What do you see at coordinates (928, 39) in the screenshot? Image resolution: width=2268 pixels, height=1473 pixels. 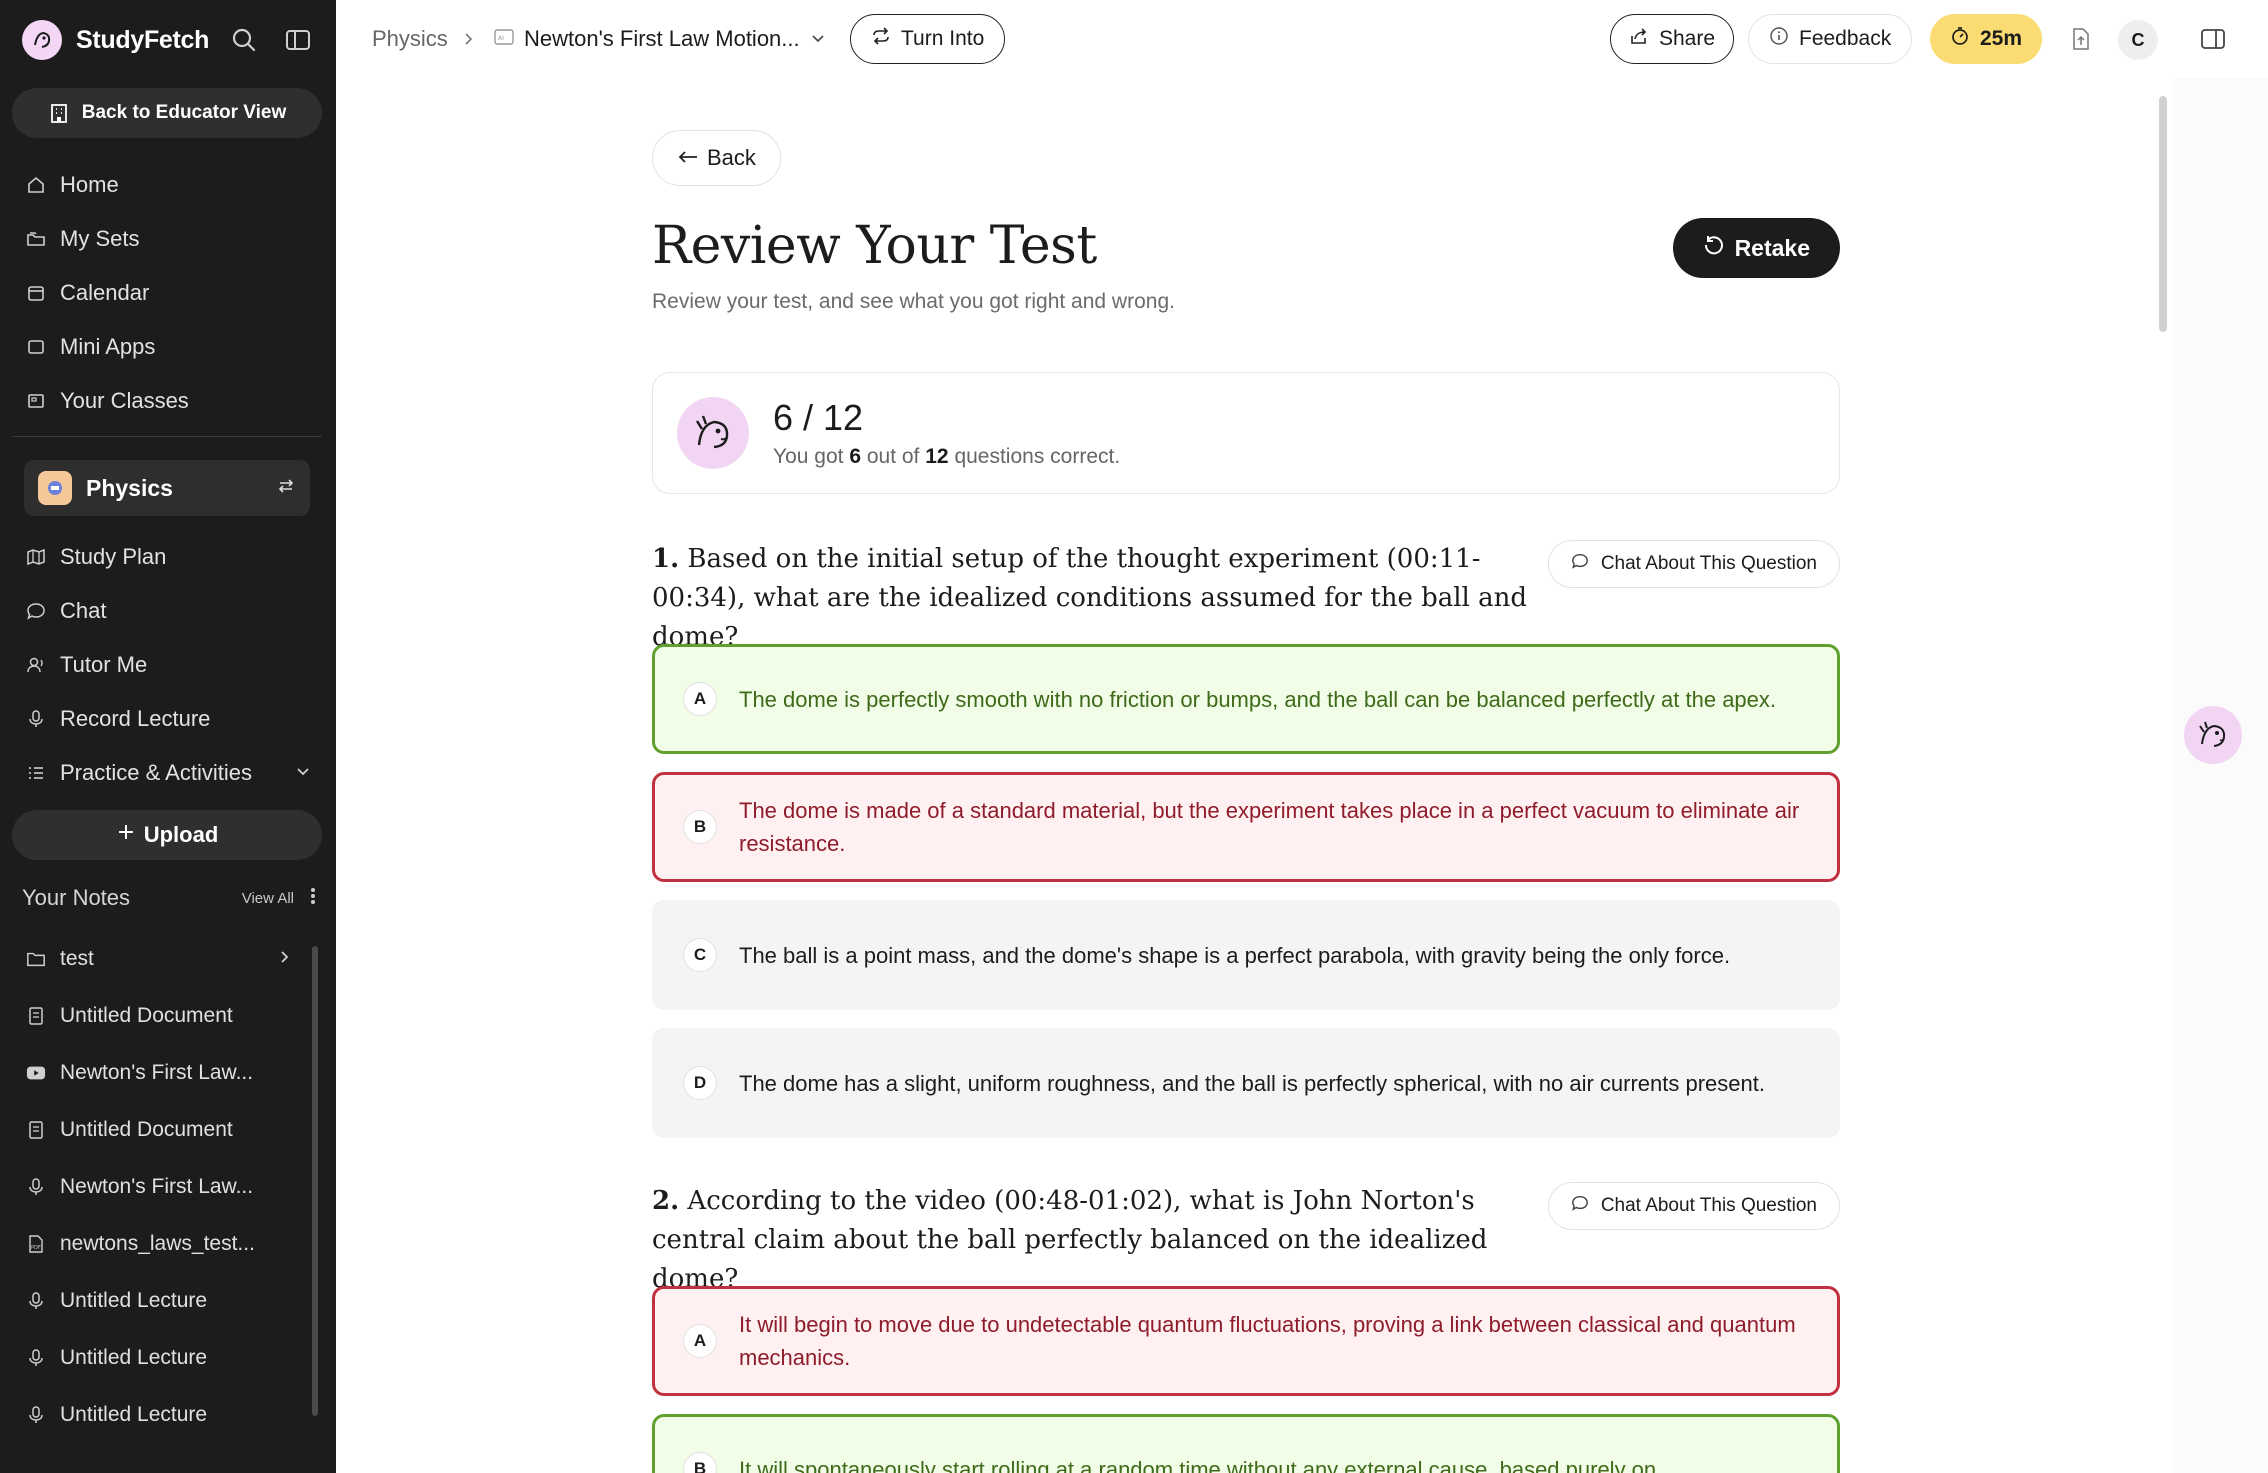 I see `turn-into-button: Turn Into` at bounding box center [928, 39].